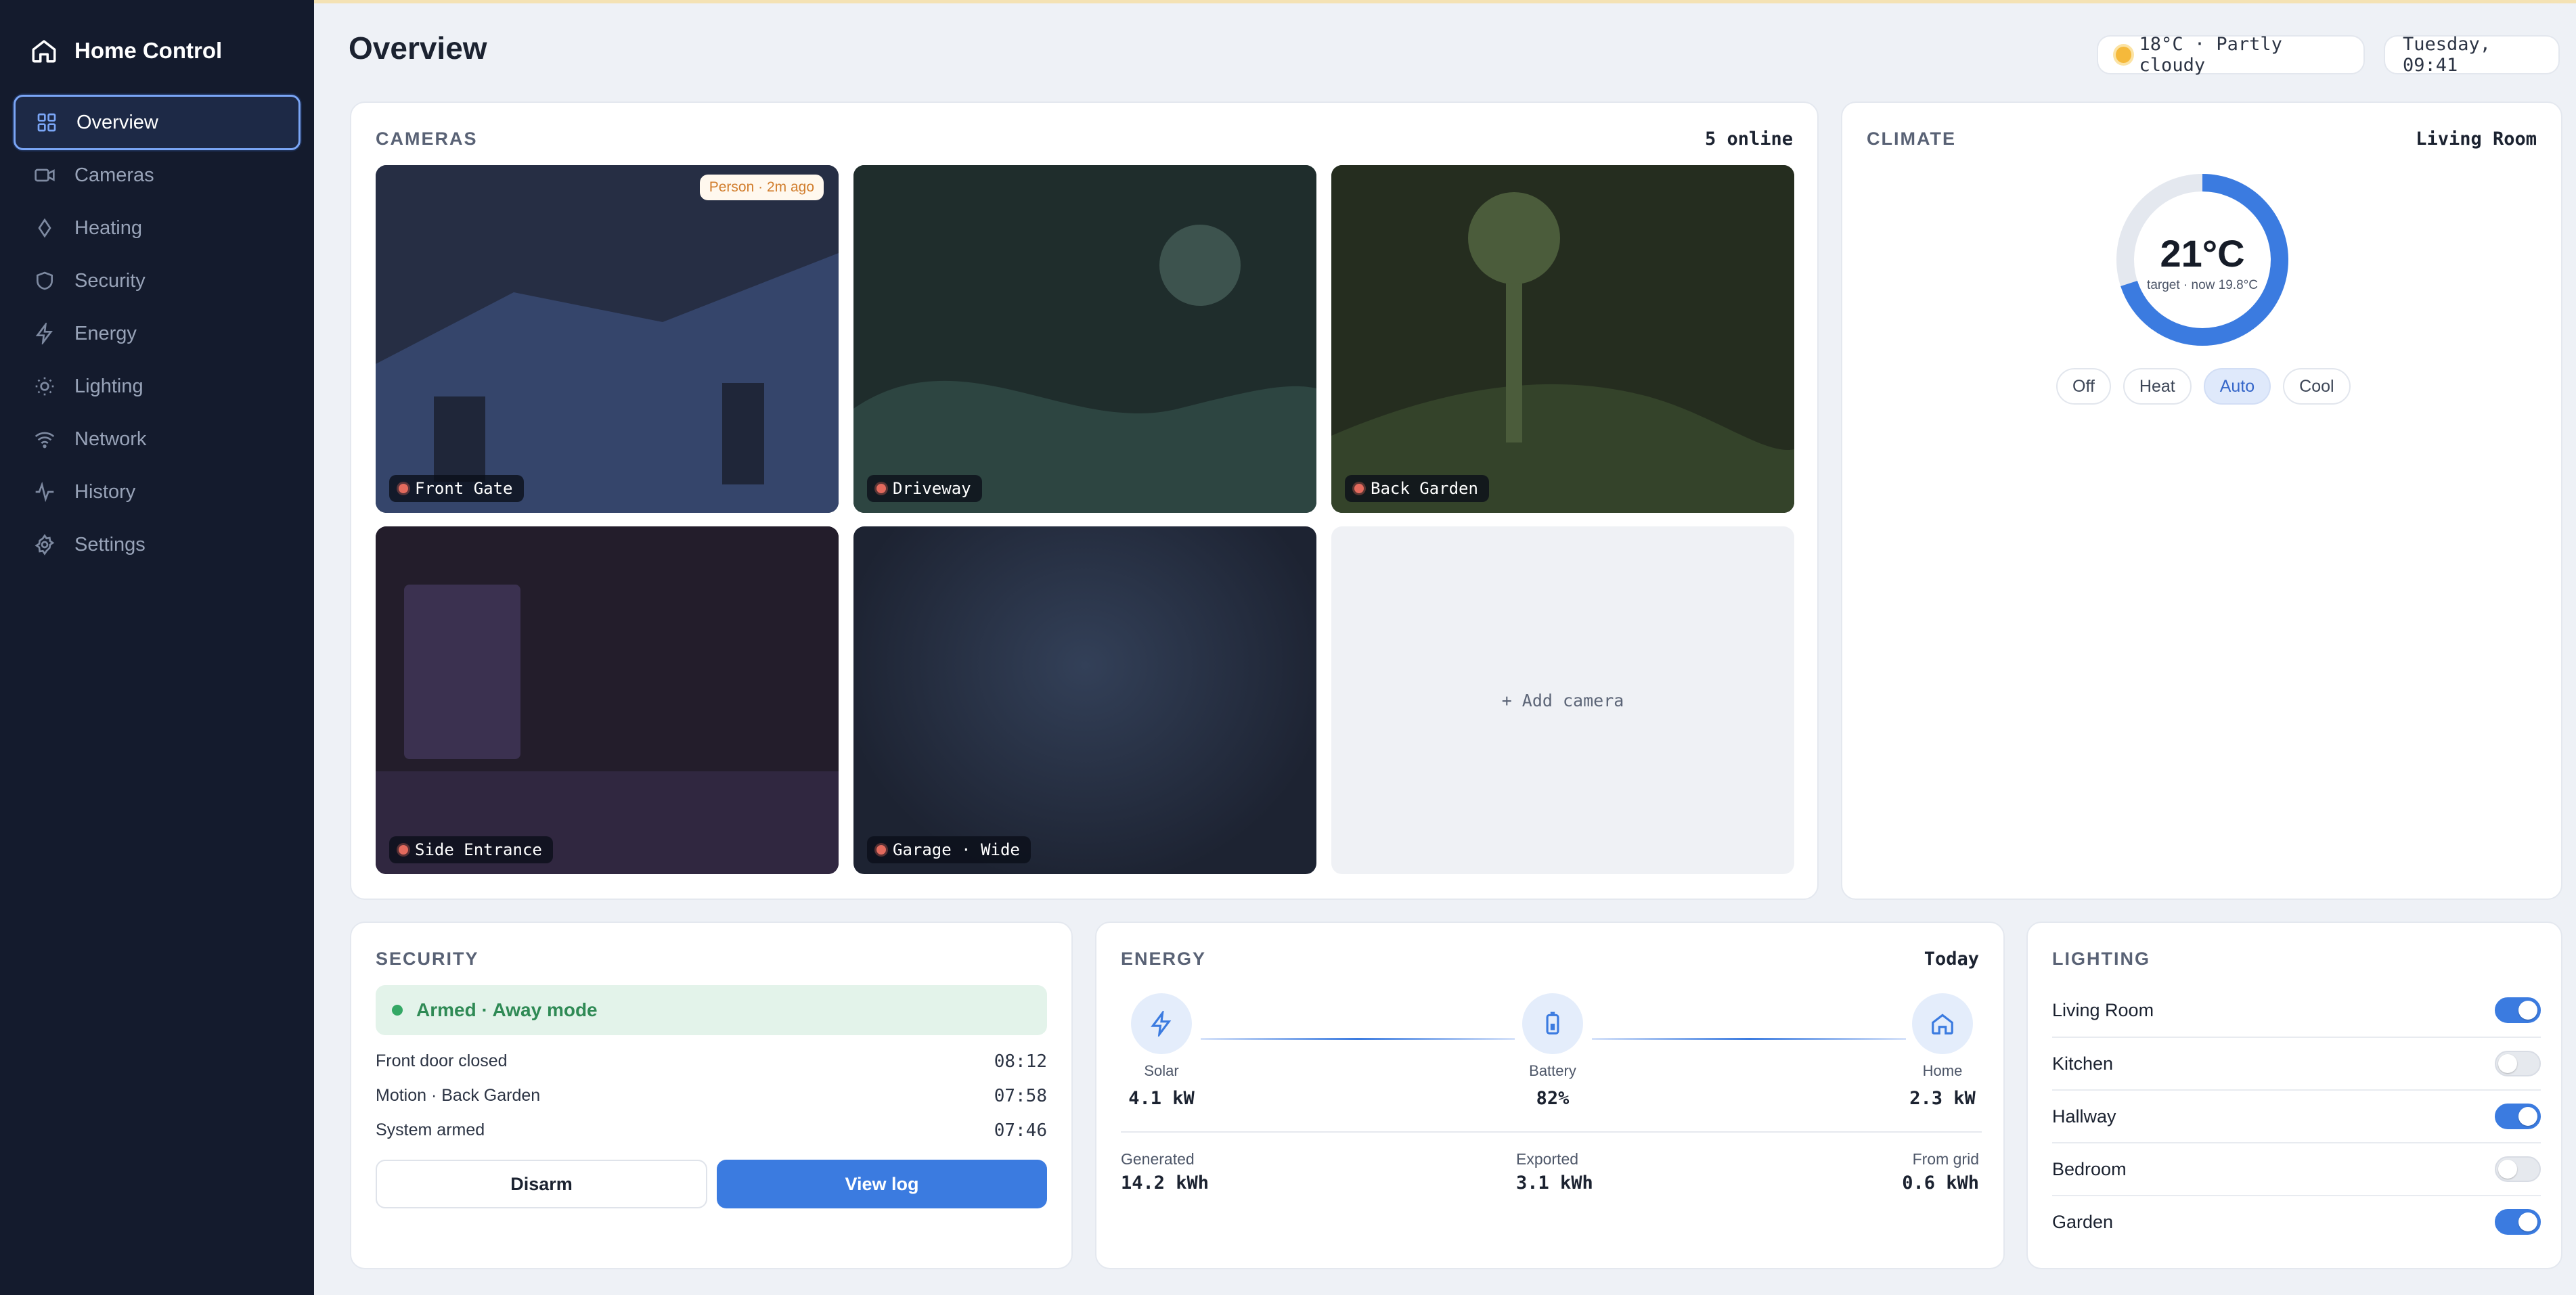  Describe the element at coordinates (1161, 1098) in the screenshot. I see `node-value: 4.1 kW` at that location.